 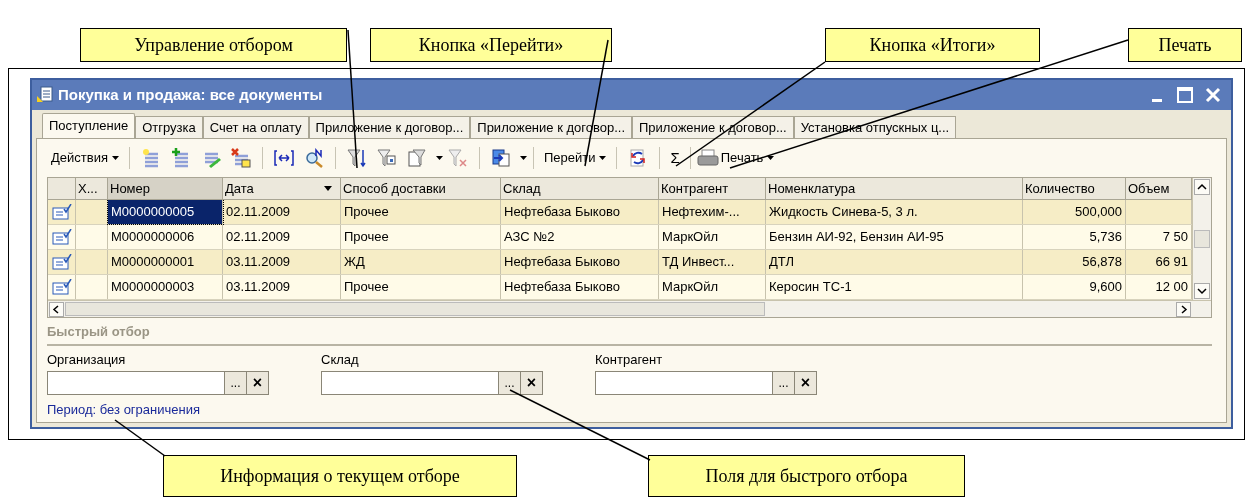 What do you see at coordinates (421, 188) in the screenshot?
I see `column-header: Способ доставки` at bounding box center [421, 188].